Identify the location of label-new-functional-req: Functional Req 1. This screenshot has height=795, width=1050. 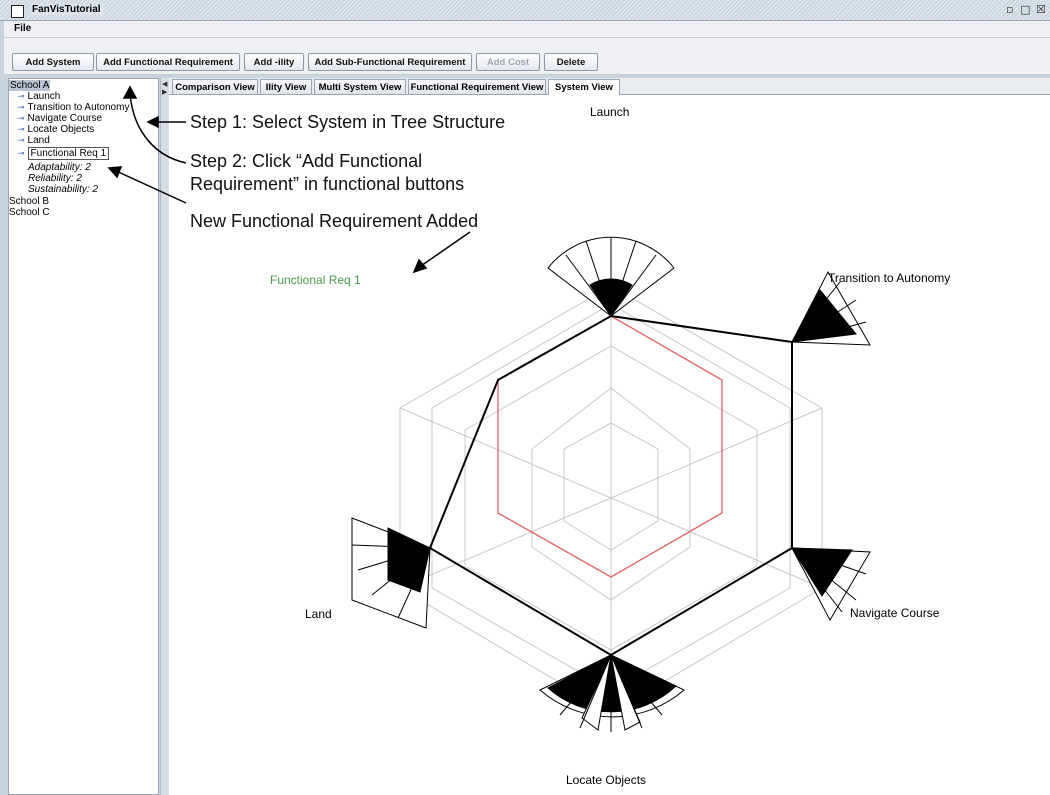
(315, 280).